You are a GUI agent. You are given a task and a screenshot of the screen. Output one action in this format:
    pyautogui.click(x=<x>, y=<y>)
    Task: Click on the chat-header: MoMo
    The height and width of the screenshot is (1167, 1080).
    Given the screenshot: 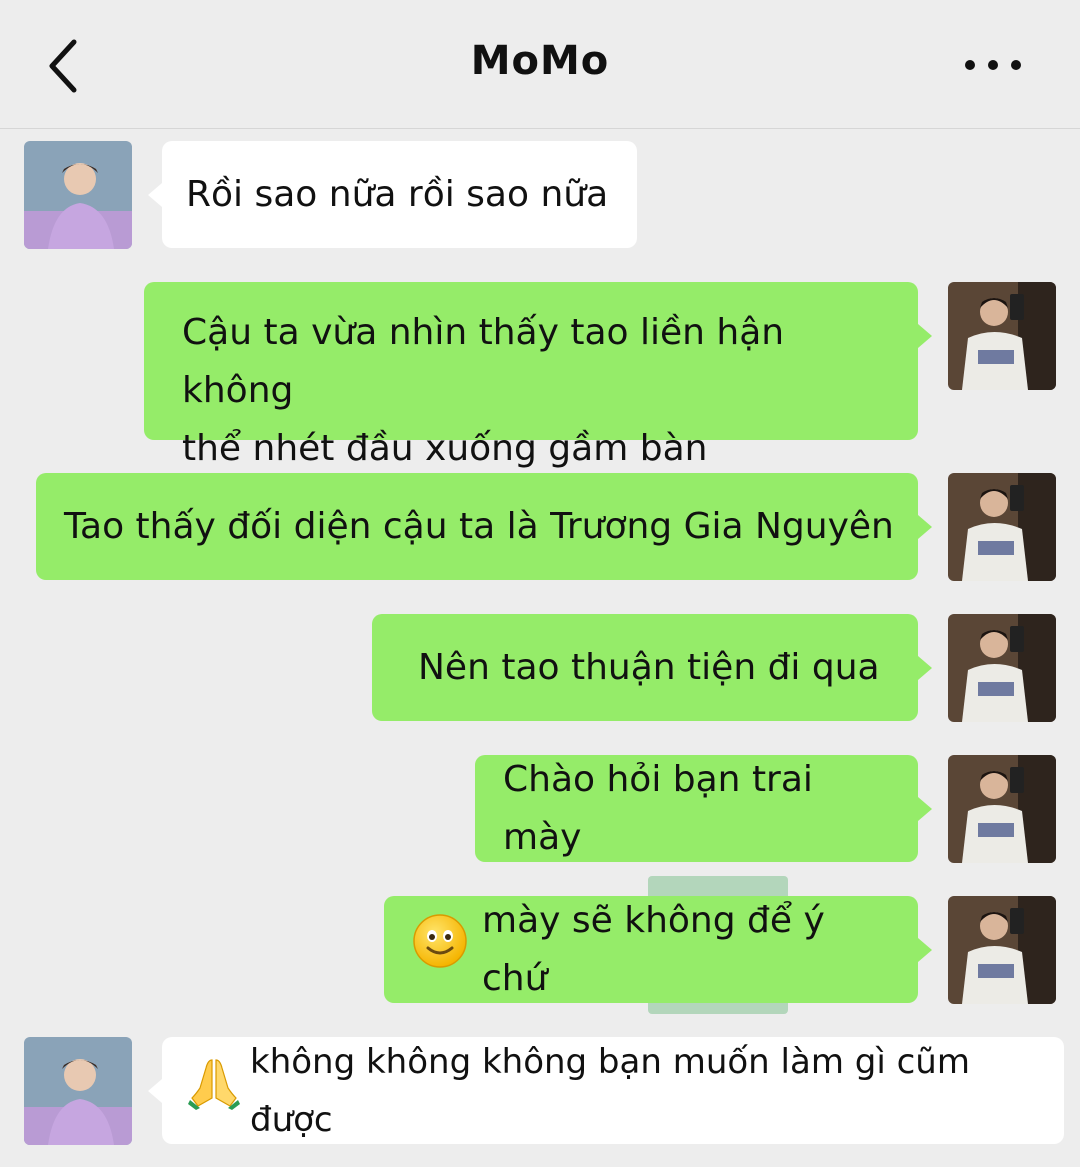 What is the action you would take?
    pyautogui.click(x=540, y=64)
    